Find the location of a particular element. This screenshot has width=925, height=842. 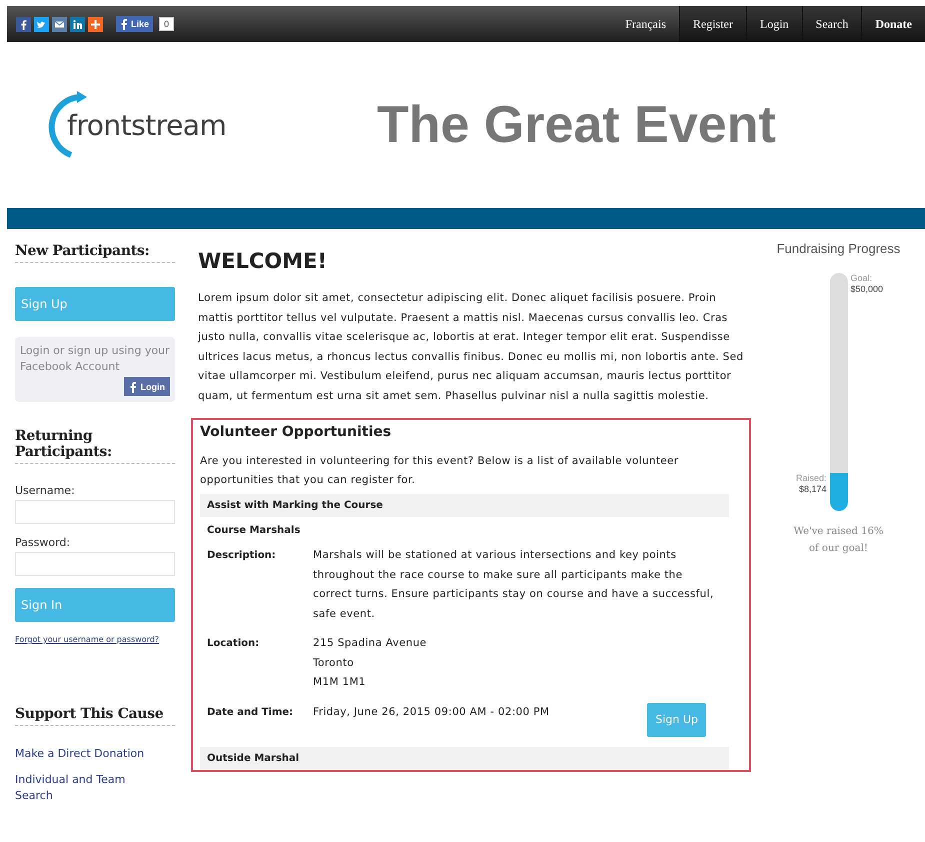

field-label: Password: is located at coordinates (43, 542).